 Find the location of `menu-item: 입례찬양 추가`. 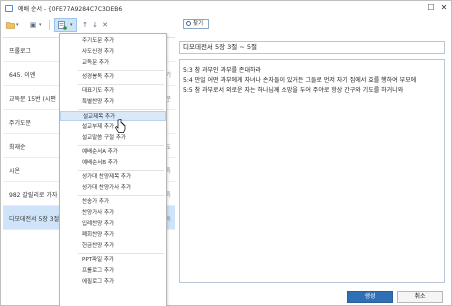

menu-item: 입례찬양 추가 is located at coordinates (113, 224).